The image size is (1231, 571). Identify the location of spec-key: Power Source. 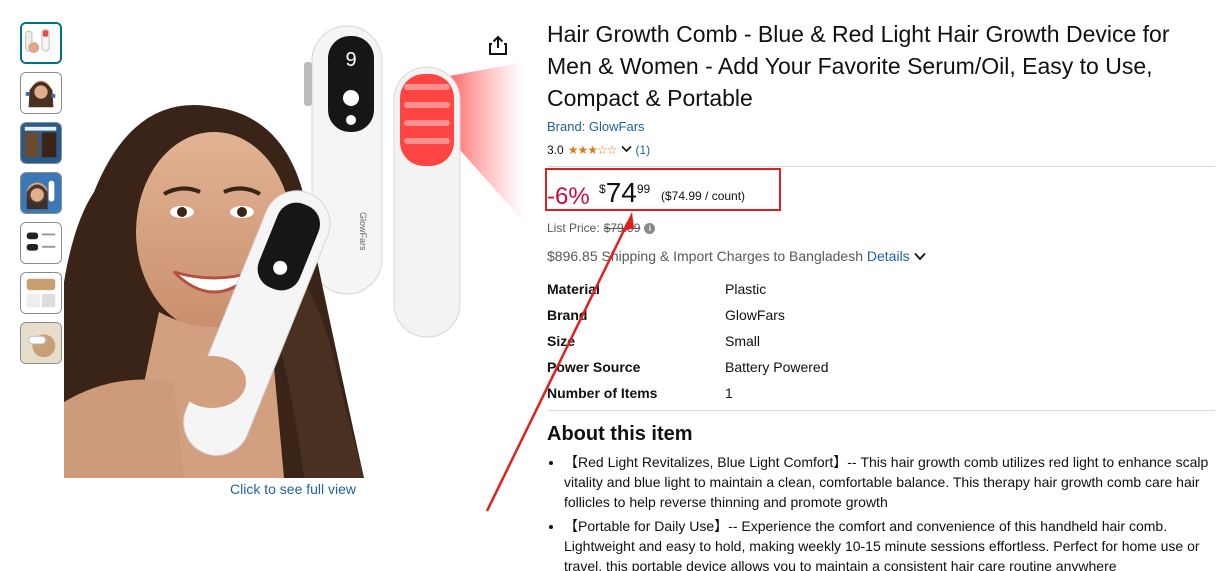
(594, 367).